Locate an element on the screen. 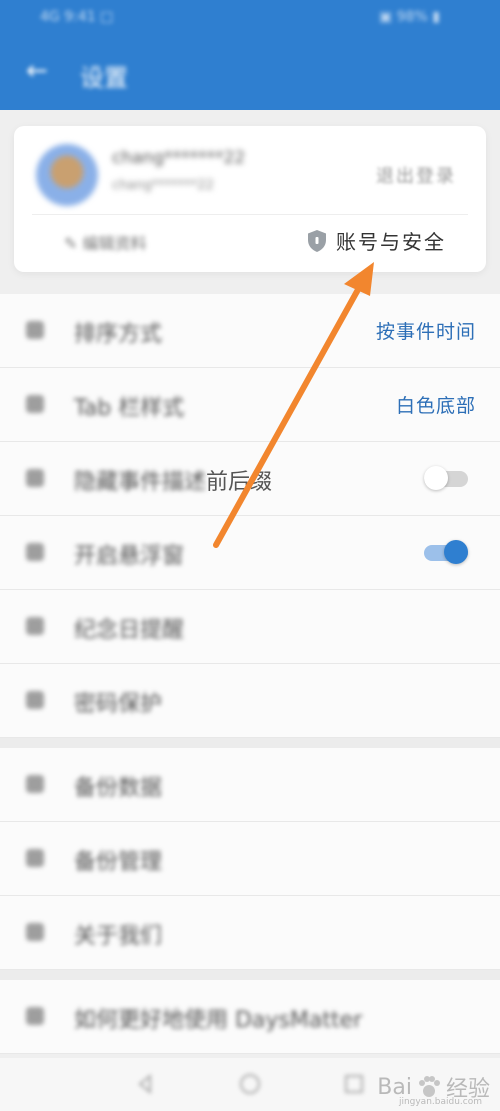 The image size is (500, 1111). affix-icon is located at coordinates (35, 478).